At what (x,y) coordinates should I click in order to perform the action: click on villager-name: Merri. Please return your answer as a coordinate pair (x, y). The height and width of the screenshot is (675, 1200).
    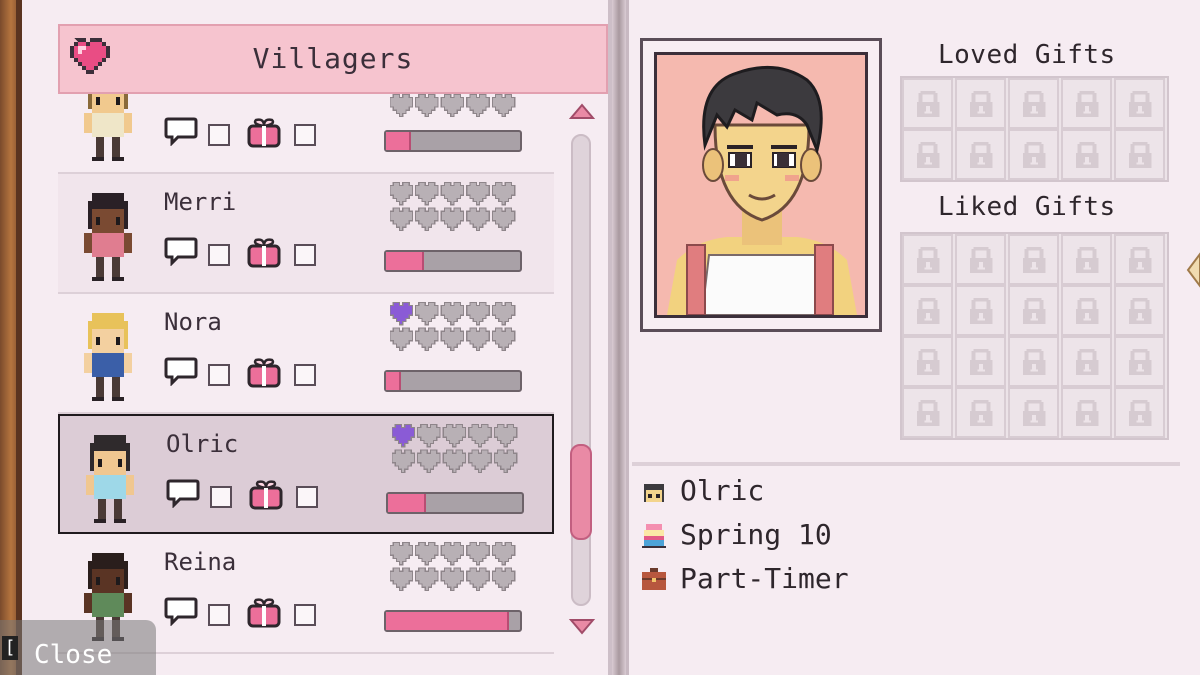
    Looking at the image, I should click on (200, 202).